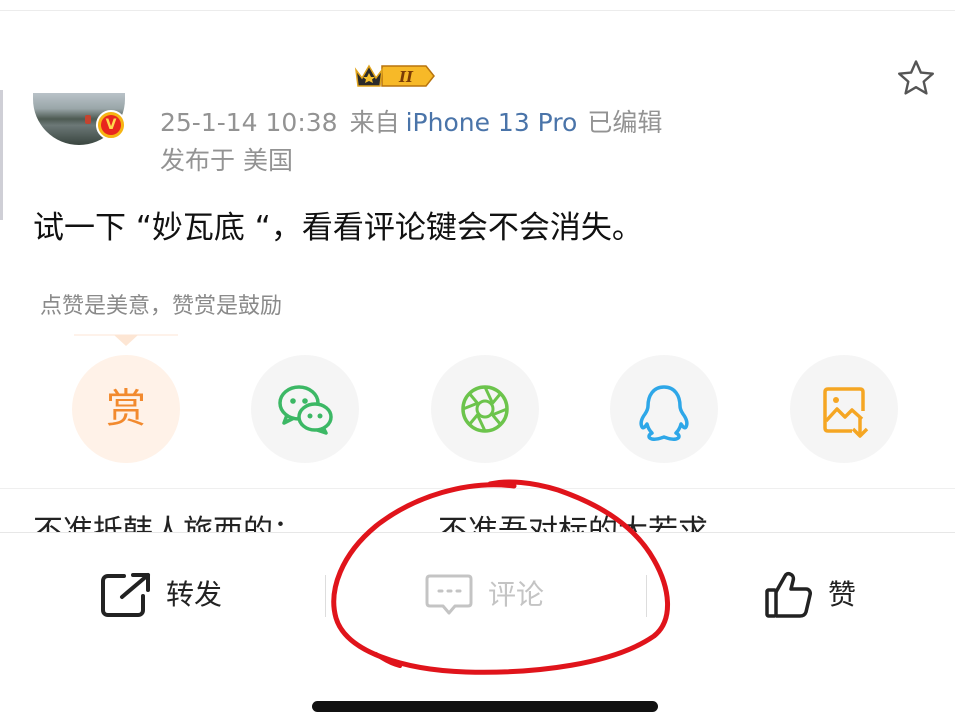 The height and width of the screenshot is (716, 955). I want to click on reward-button: 赏, so click(126, 409).